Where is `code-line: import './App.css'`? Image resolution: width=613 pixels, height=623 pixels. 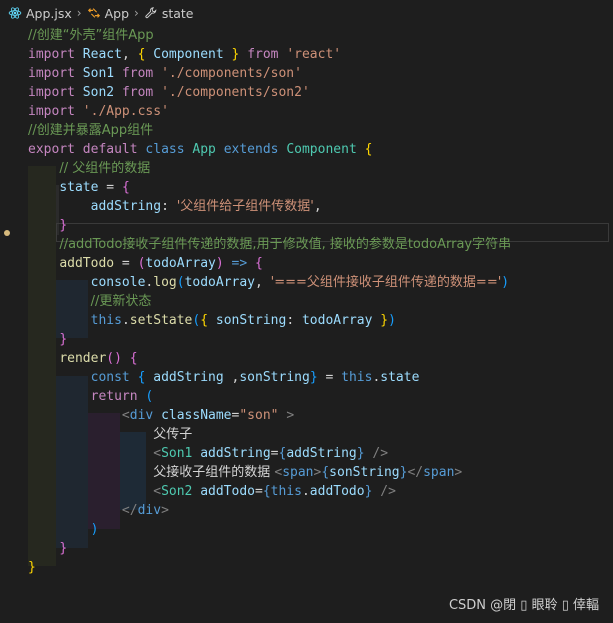 code-line: import './App.css' is located at coordinates (98, 111).